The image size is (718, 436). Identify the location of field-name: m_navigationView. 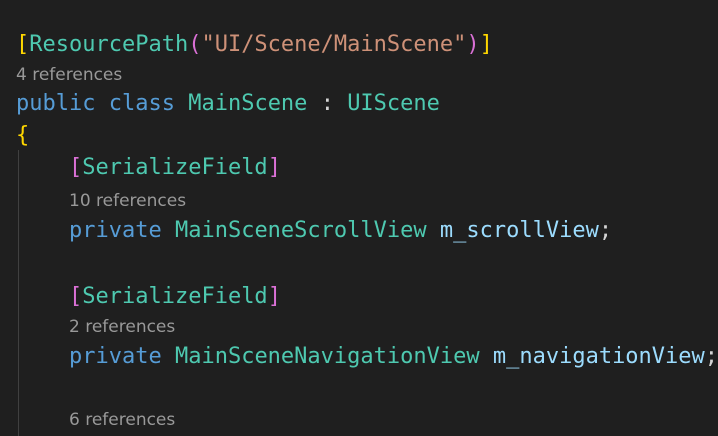
(598, 356).